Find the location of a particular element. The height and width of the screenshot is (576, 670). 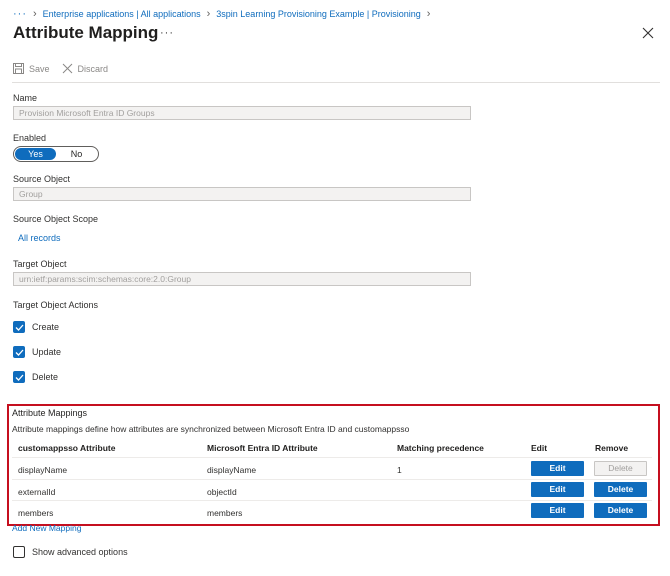

column-header-remove: Remove is located at coordinates (612, 448).